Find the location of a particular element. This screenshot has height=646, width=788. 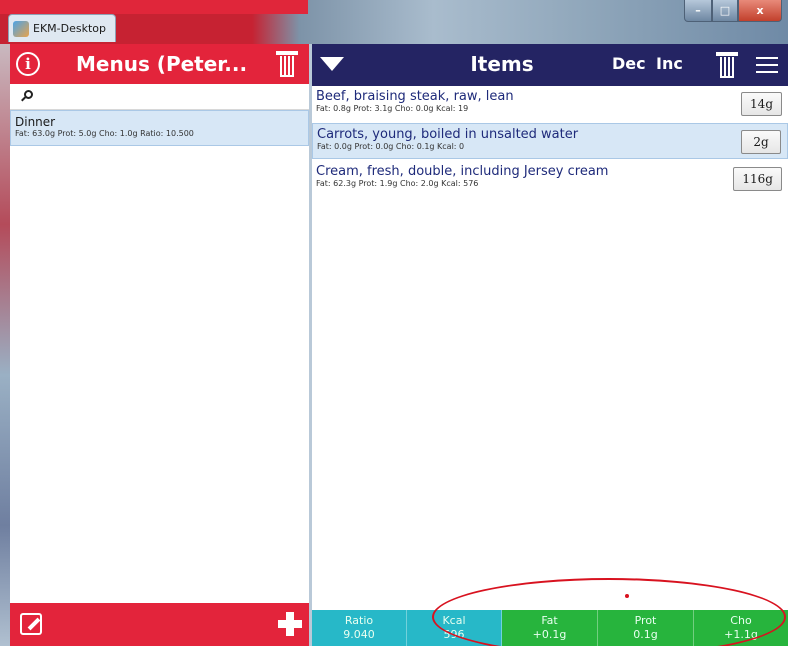

item-quantity-button: 116g is located at coordinates (757, 179).